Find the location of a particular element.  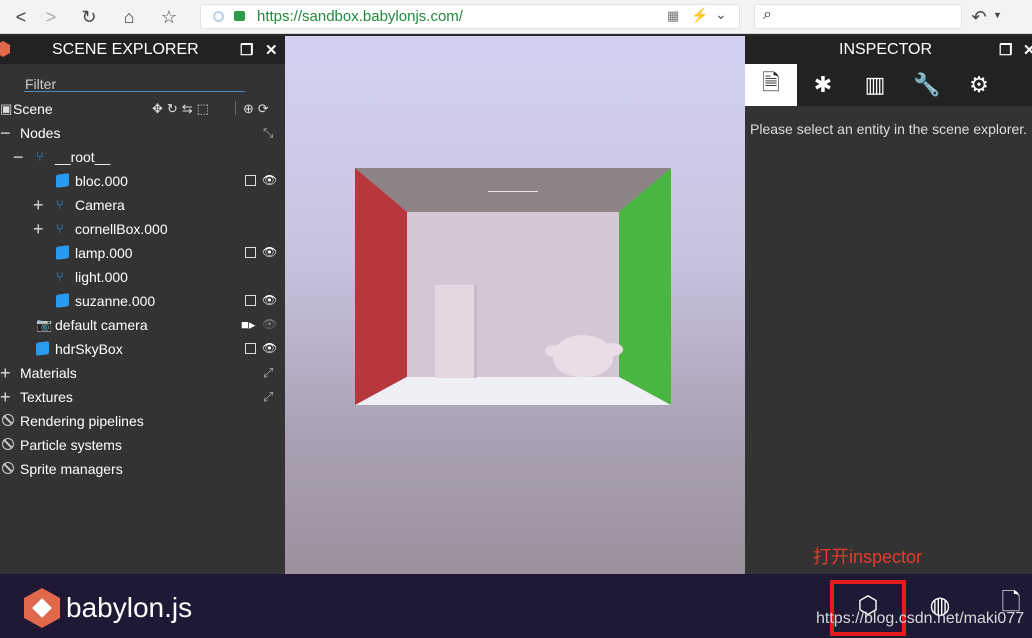

scene-explorer-header: SCENE EXPLORER ❐ ✕ is located at coordinates (142, 50).